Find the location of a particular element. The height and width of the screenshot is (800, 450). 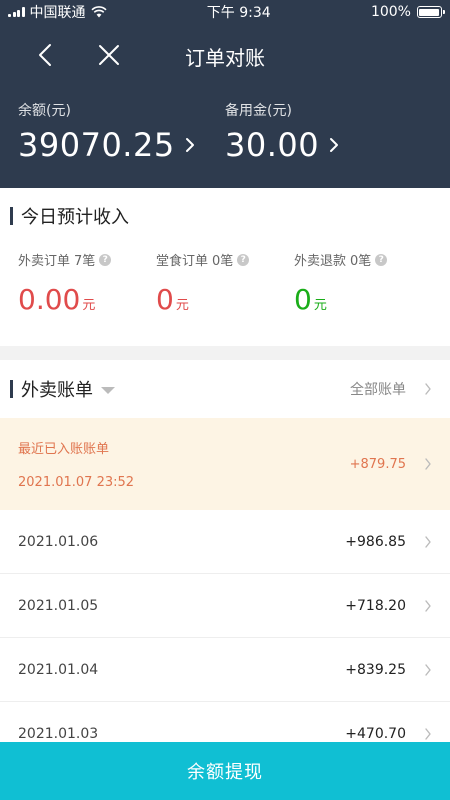

navbar: 订单对账 is located at coordinates (225, 55).